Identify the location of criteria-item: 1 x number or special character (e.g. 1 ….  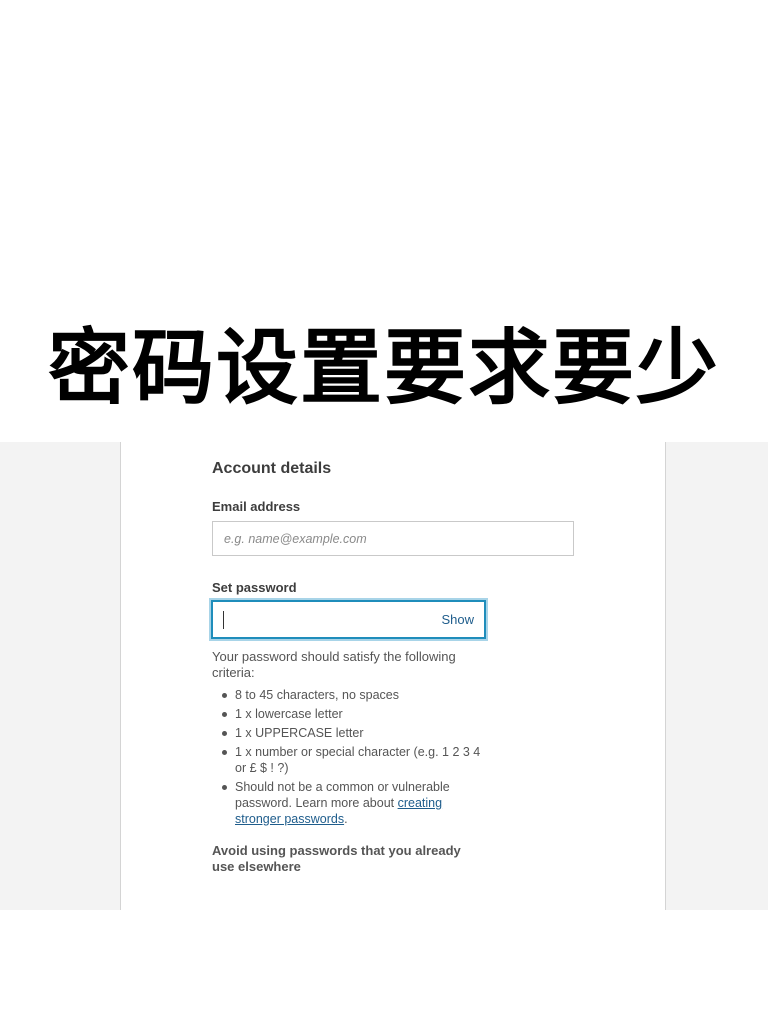
(347, 760).